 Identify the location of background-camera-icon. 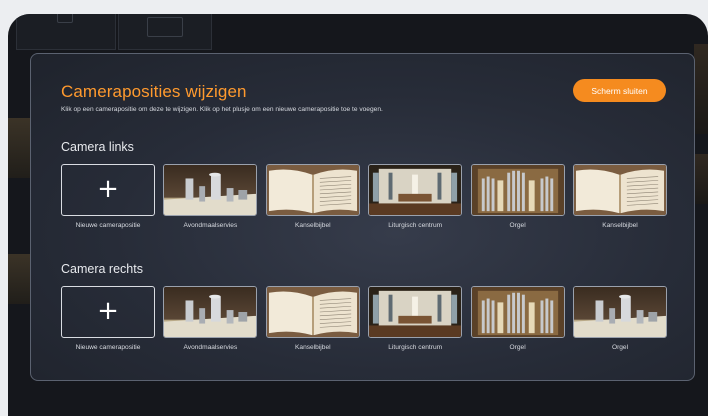
(65, 18).